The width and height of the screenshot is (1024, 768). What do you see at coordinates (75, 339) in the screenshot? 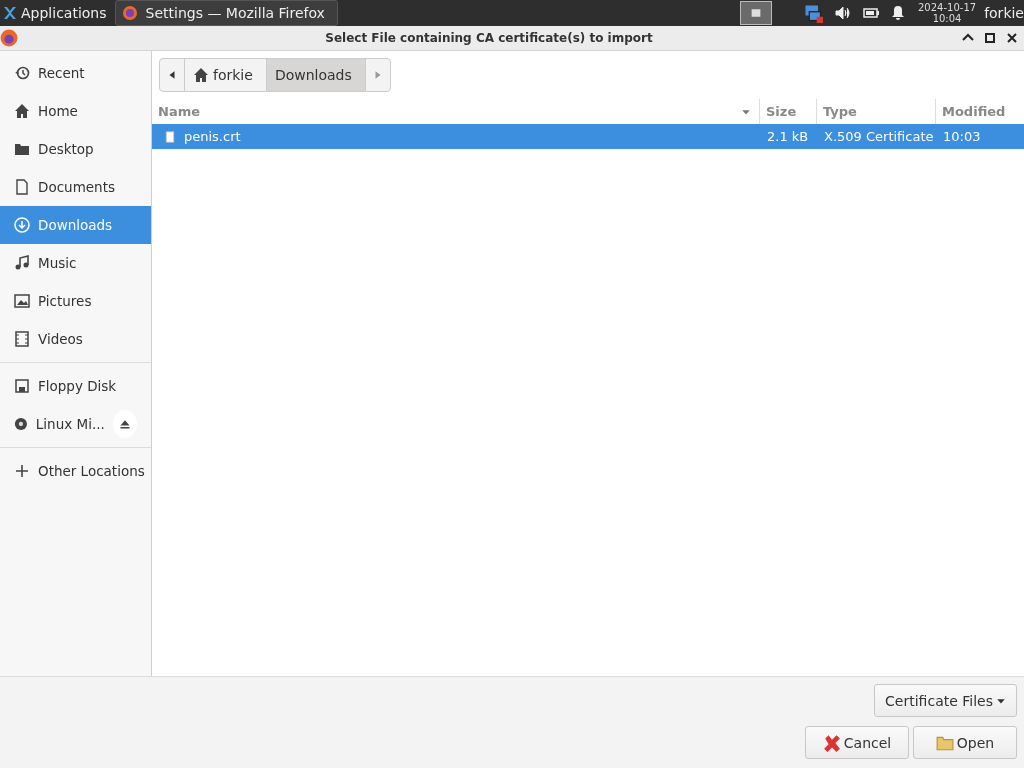
I see `sidebar-item: Videos` at bounding box center [75, 339].